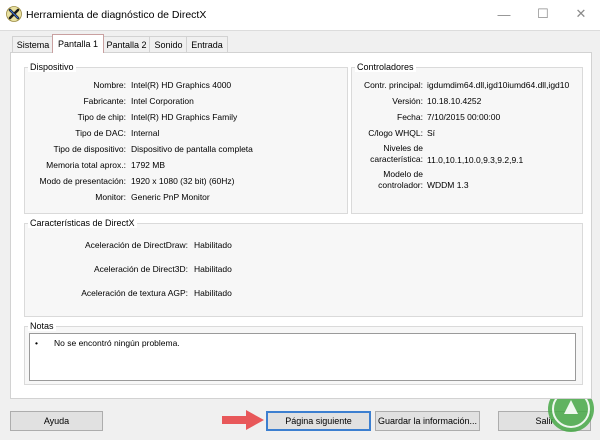  I want to click on tab-sistema: Sistema, so click(33, 44).